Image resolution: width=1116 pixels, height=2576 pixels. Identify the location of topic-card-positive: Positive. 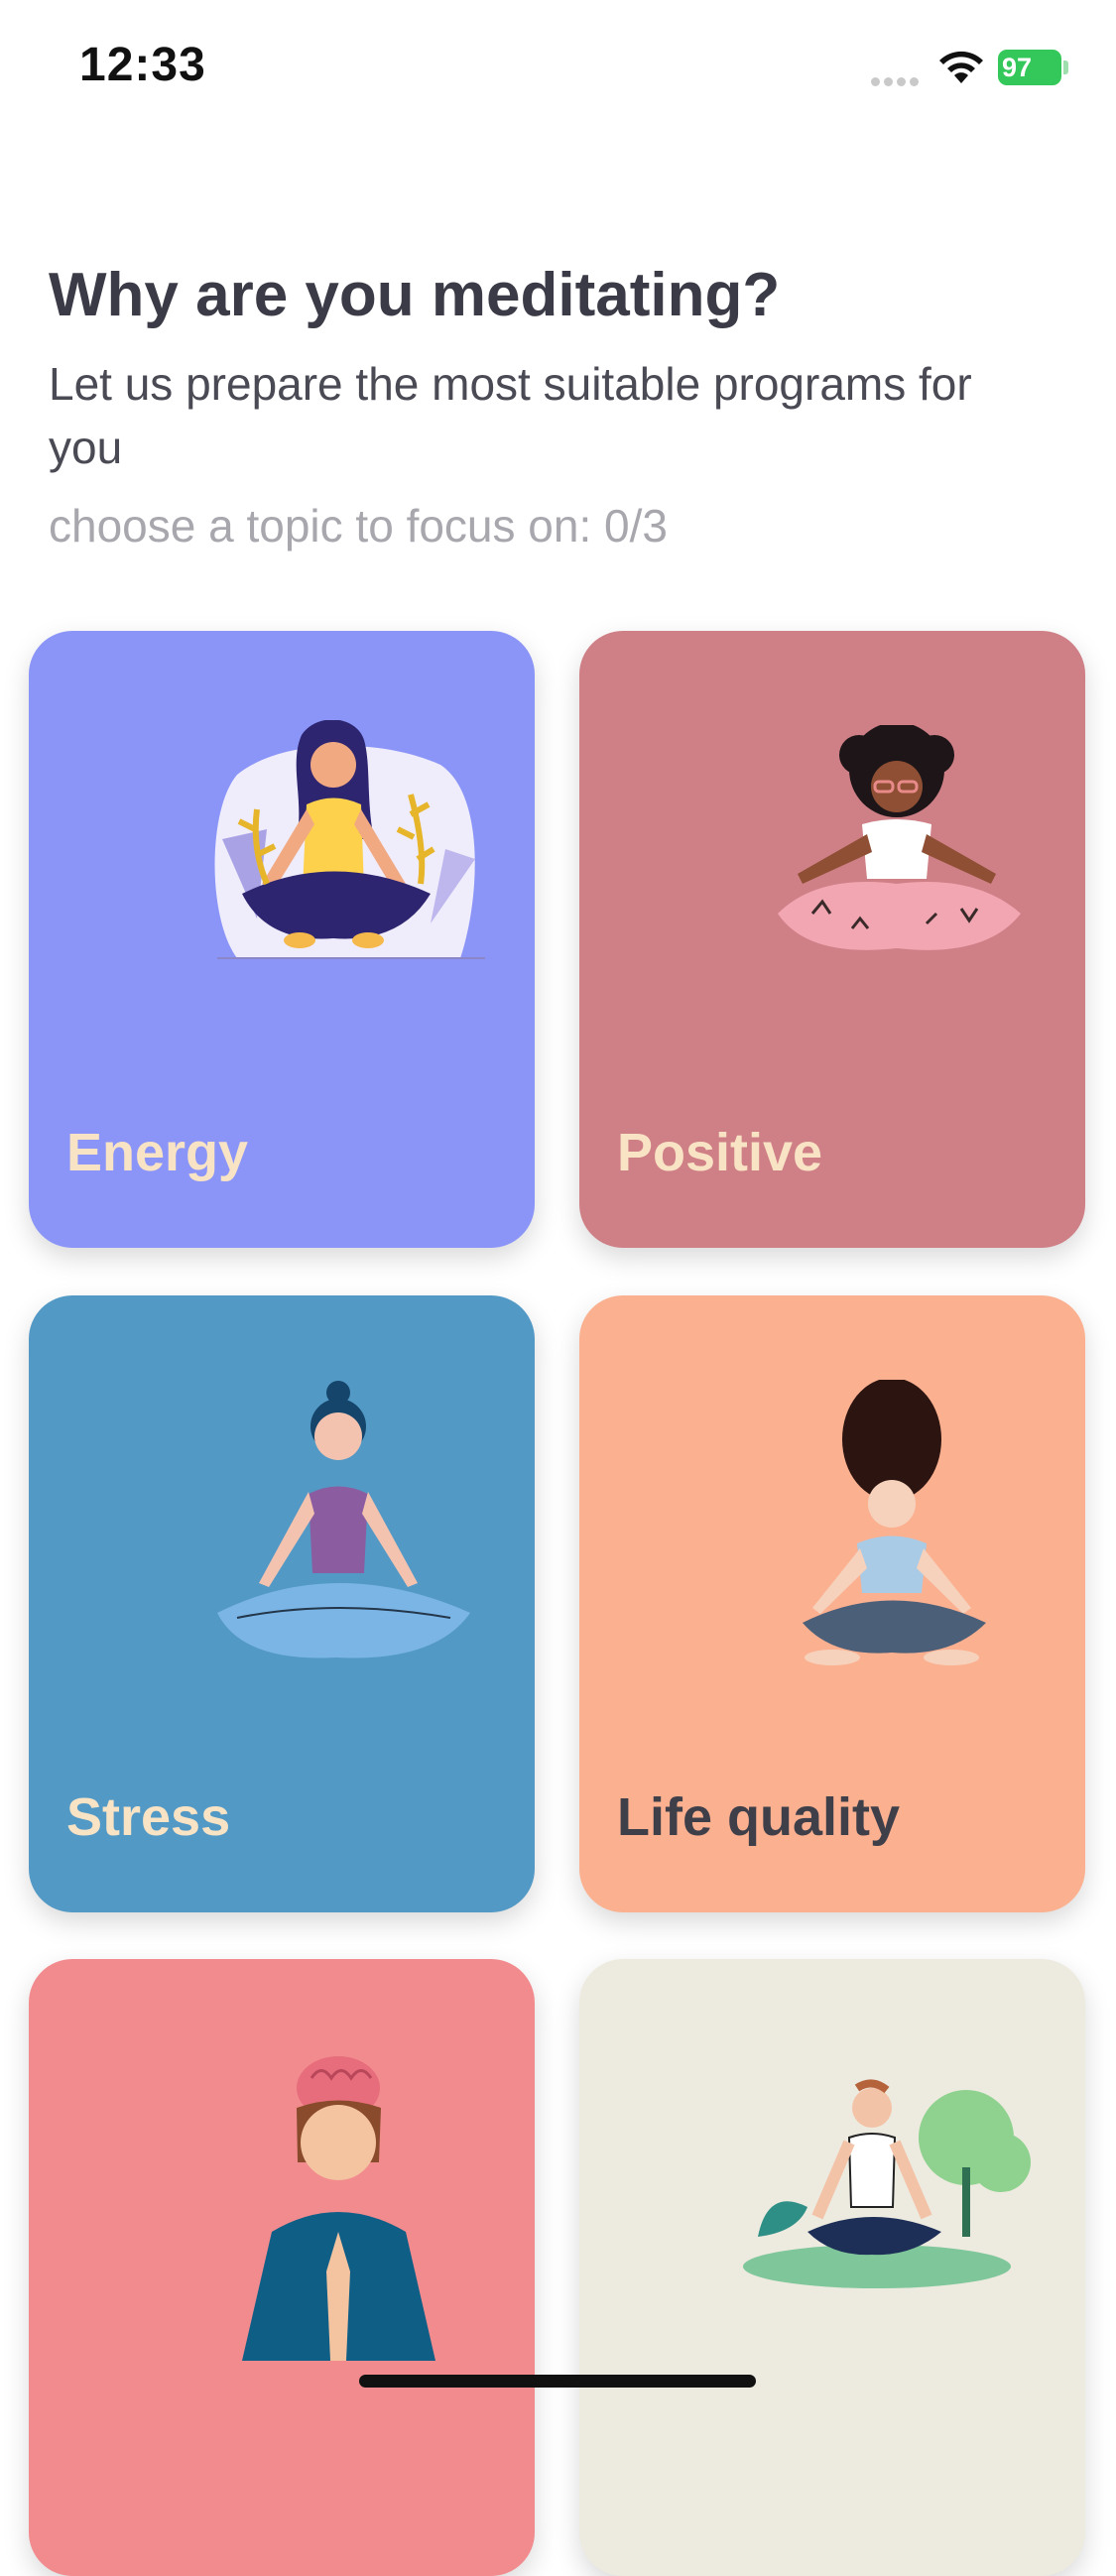
(832, 939).